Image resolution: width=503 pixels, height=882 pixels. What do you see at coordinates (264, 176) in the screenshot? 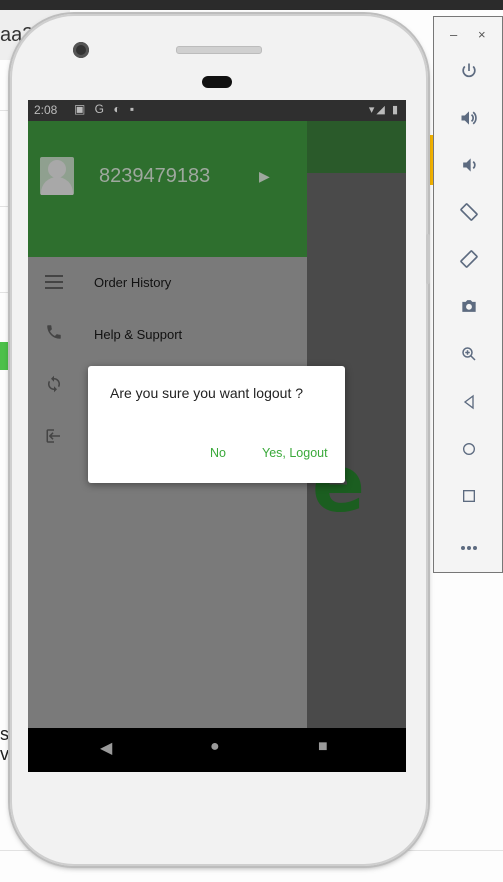
I see `chevron-right-icon: ▶` at bounding box center [264, 176].